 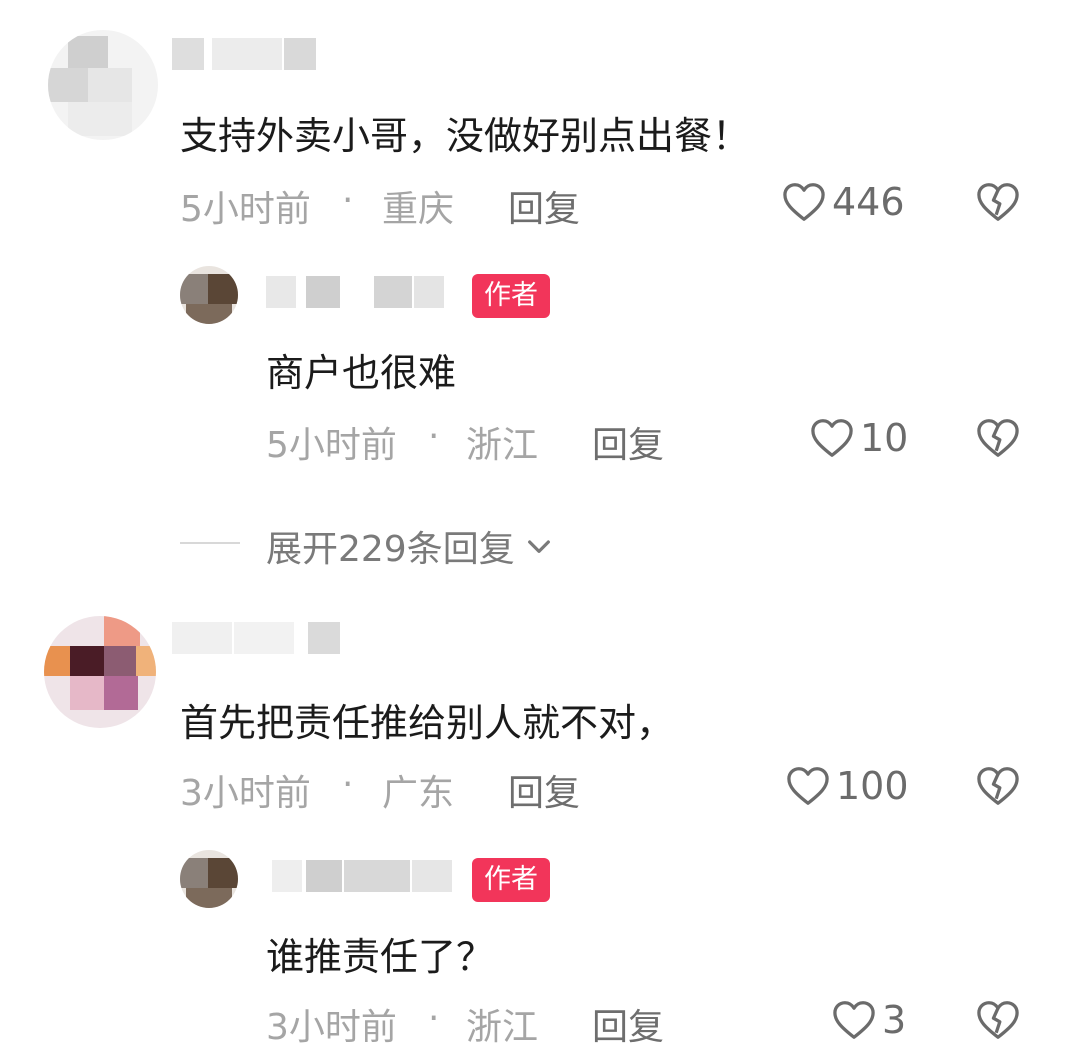 I want to click on like-count: 10, so click(x=884, y=438).